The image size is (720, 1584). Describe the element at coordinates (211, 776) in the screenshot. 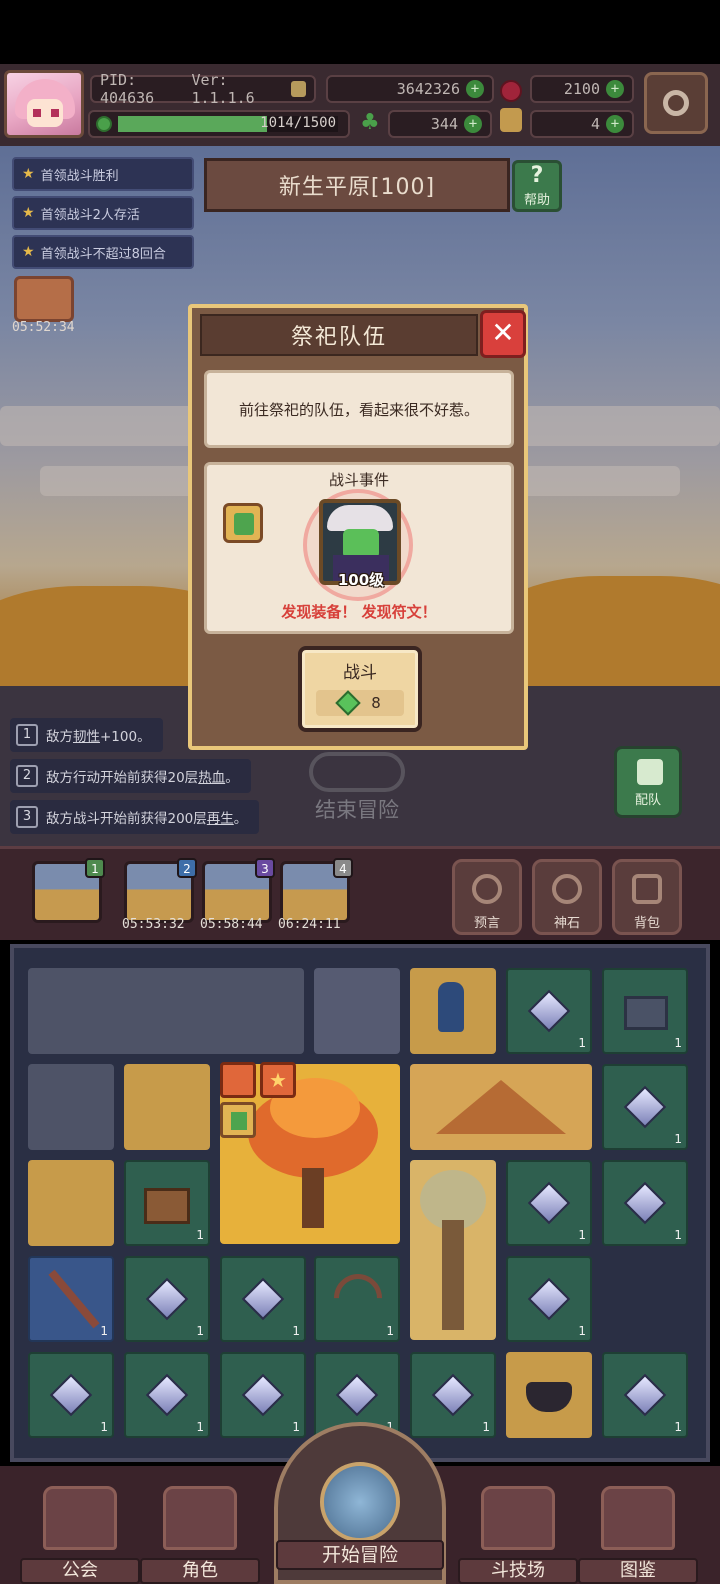

I see `keyword-link: 热血` at that location.